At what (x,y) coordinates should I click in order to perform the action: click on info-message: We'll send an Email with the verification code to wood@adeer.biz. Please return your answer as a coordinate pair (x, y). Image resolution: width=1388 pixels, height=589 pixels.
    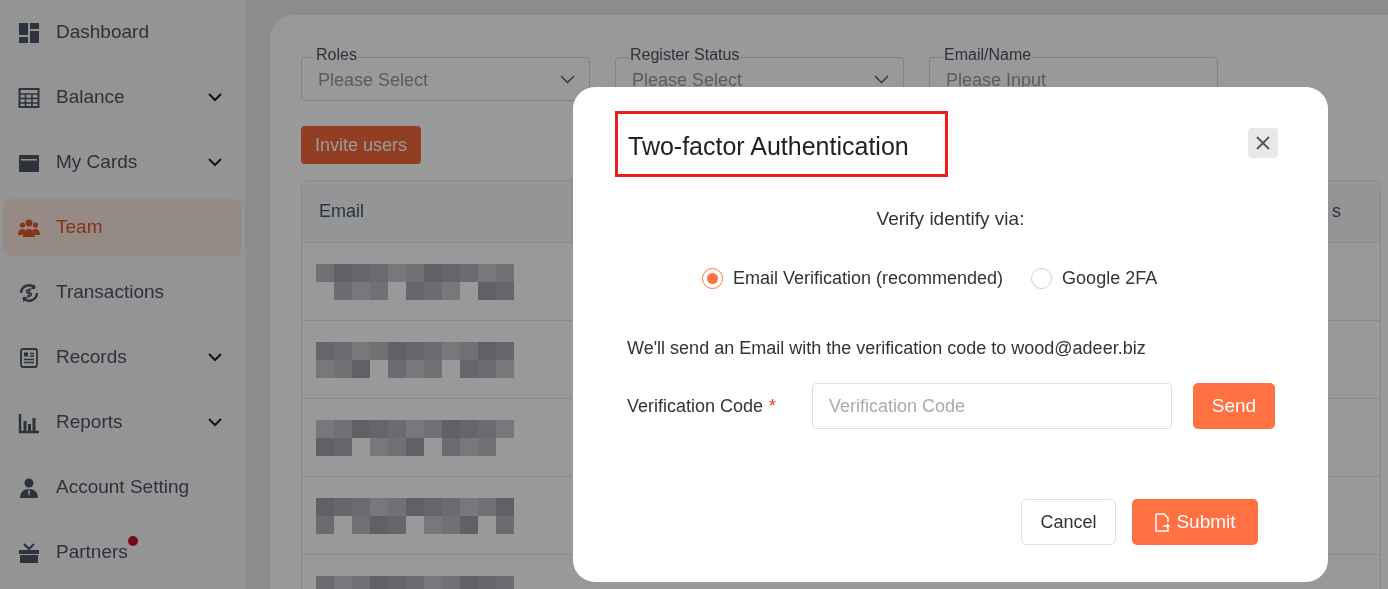
    Looking at the image, I should click on (886, 348).